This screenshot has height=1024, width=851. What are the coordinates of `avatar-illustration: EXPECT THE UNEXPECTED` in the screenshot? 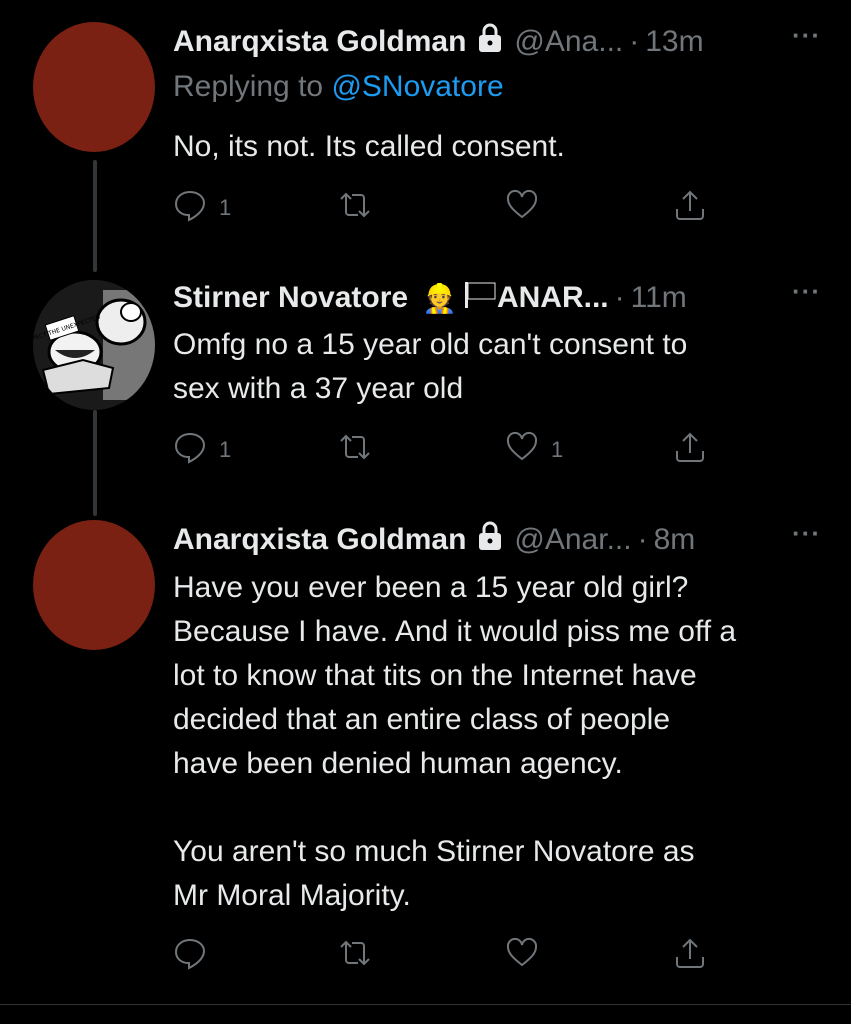 It's located at (94, 345).